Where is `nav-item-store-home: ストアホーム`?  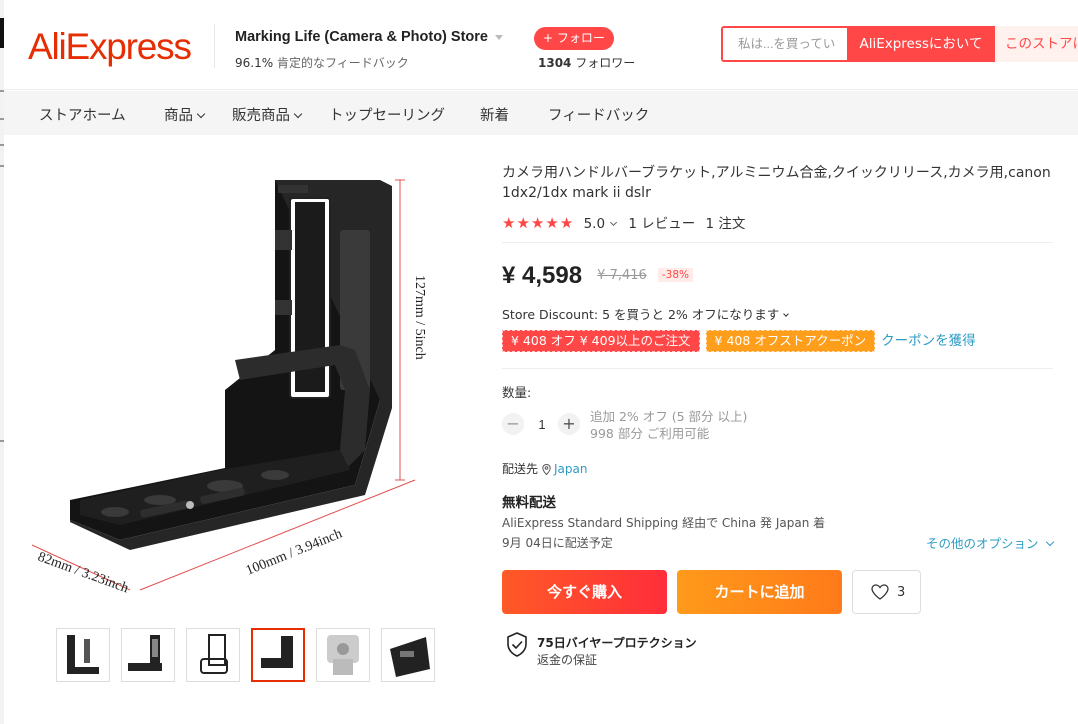 nav-item-store-home: ストアホーム is located at coordinates (82, 114).